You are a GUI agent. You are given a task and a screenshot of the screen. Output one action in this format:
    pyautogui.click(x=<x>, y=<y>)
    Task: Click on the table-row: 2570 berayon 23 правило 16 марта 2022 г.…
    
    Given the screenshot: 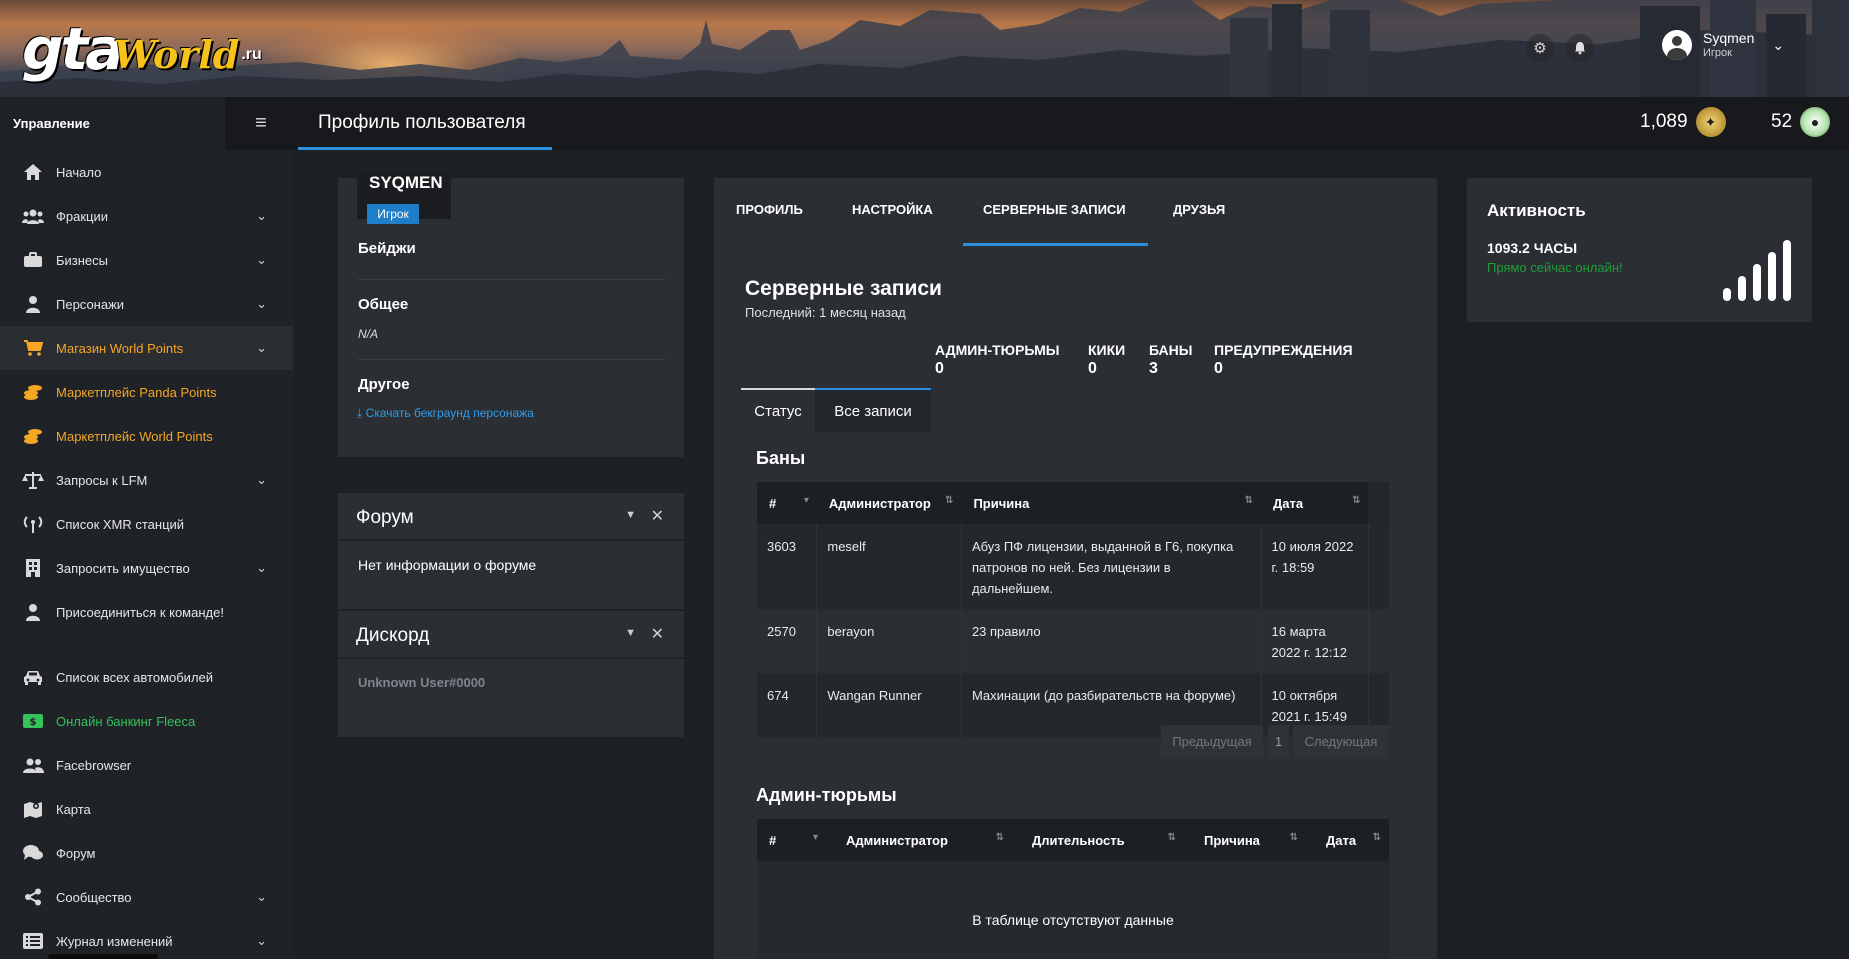 What is the action you would take?
    pyautogui.click(x=1073, y=641)
    